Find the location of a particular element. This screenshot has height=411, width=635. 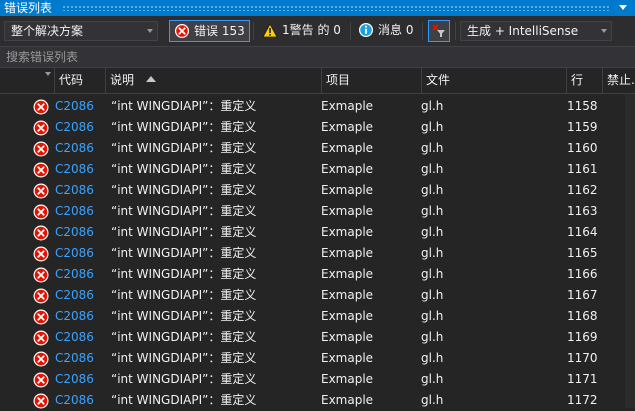

error-line: 1165 is located at coordinates (582, 253).